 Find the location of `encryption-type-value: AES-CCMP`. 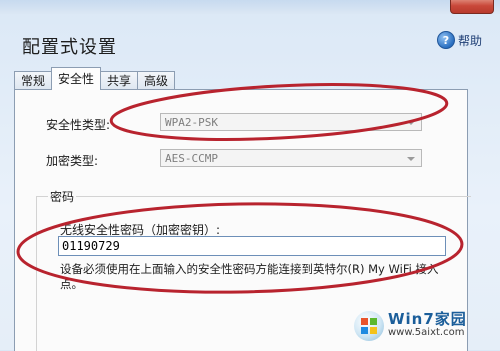

encryption-type-value: AES-CCMP is located at coordinates (191, 158).